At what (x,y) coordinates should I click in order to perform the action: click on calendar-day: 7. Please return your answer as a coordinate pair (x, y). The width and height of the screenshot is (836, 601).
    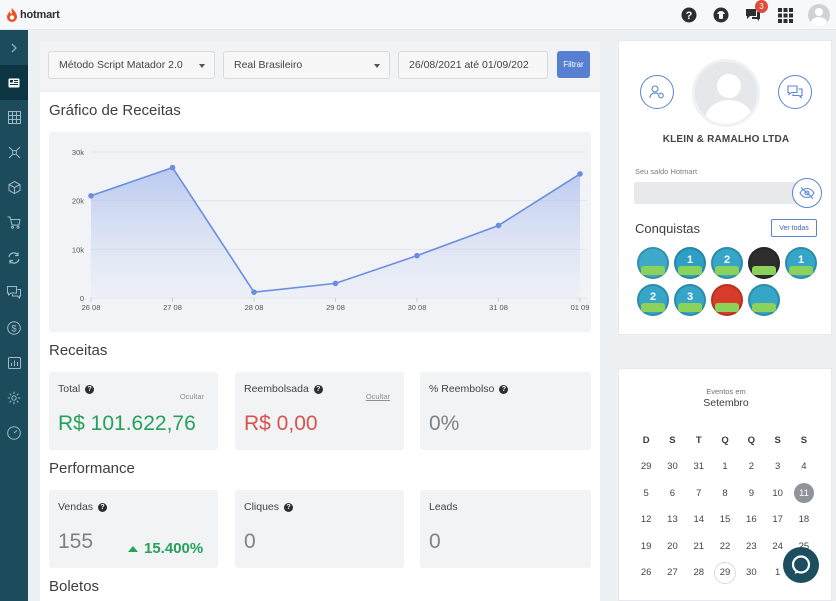
    Looking at the image, I should click on (699, 493).